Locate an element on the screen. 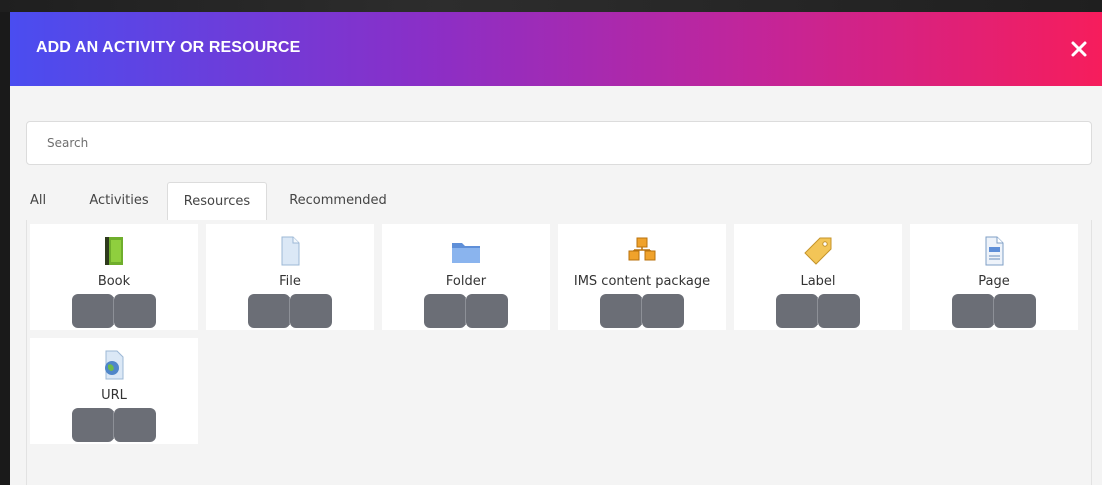  resource-label: Label is located at coordinates (818, 281).